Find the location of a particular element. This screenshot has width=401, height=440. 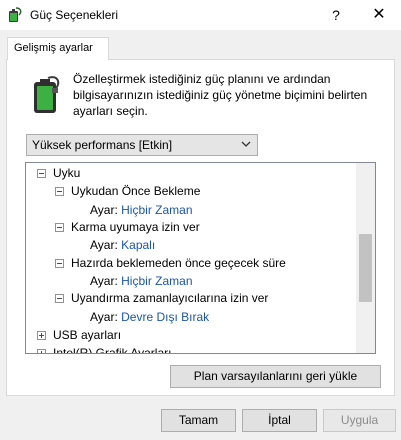

tree-item-sleep-after: Uykudan Önce Bekleme is located at coordinates (135, 191).